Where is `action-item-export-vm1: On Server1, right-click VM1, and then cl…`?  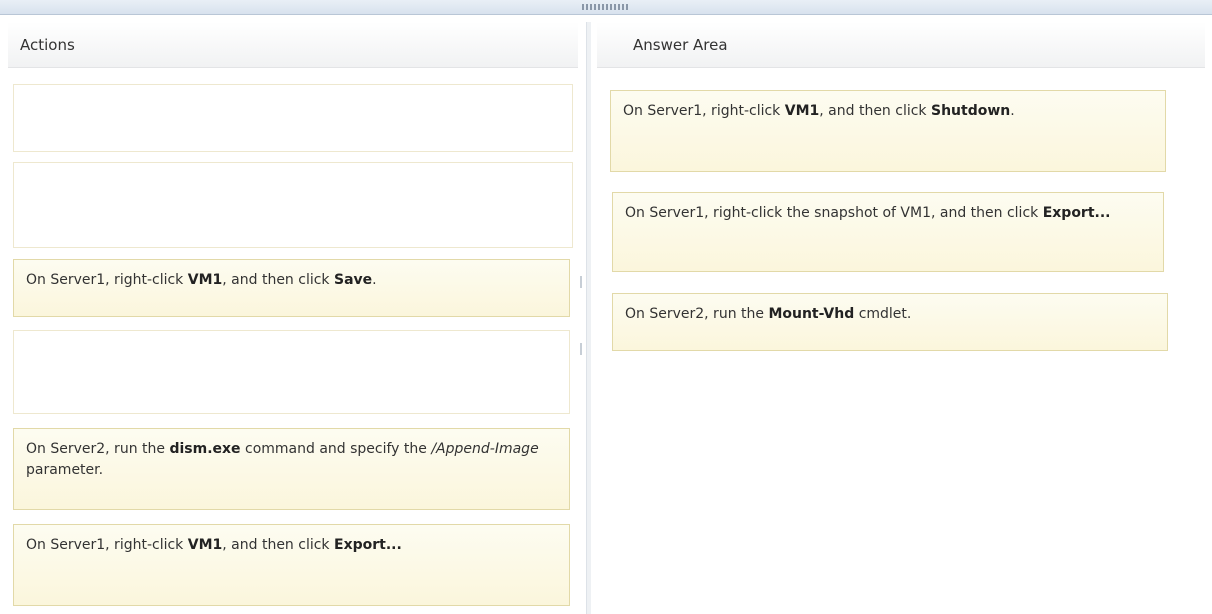 action-item-export-vm1: On Server1, right-click VM1, and then cl… is located at coordinates (291, 565).